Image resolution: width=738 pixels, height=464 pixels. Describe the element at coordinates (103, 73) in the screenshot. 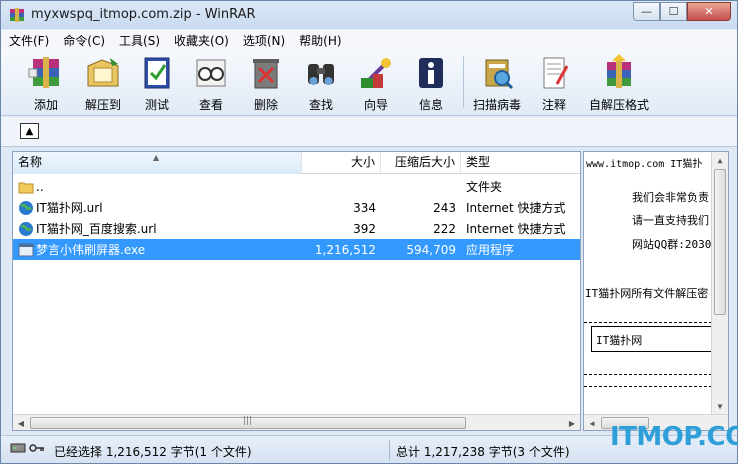

I see `extract-to-icon` at that location.